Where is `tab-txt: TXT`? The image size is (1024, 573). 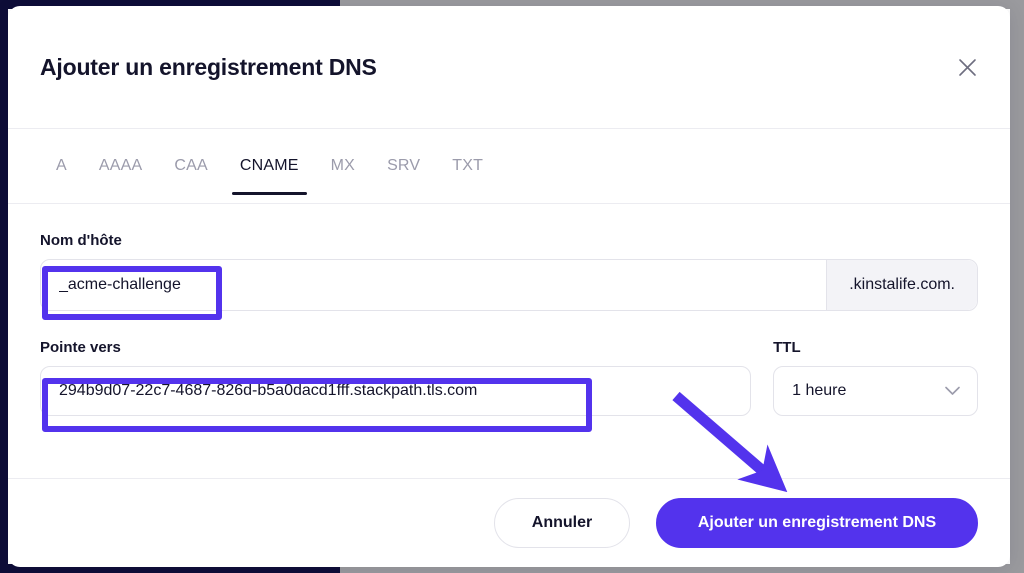 tab-txt: TXT is located at coordinates (467, 166).